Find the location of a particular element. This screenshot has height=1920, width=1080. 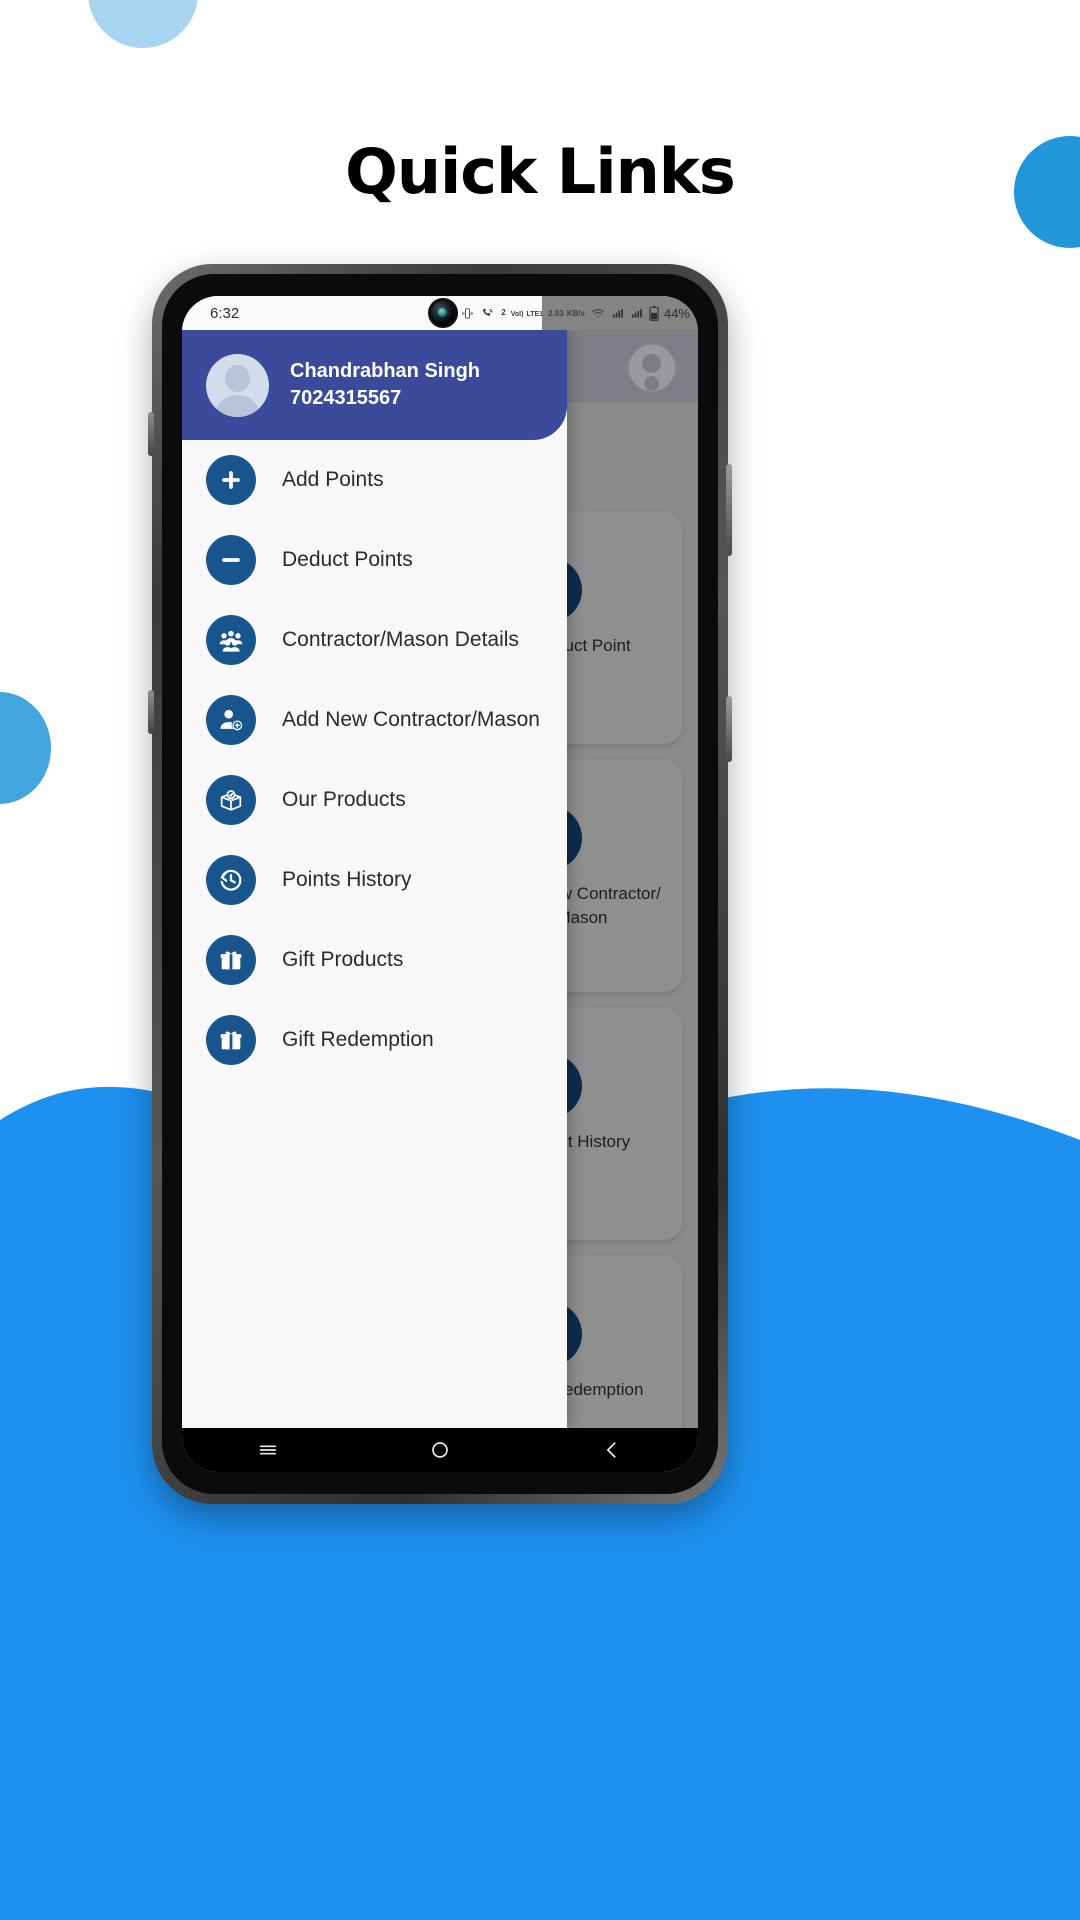

volte-top-label: VoI) is located at coordinates (517, 314).